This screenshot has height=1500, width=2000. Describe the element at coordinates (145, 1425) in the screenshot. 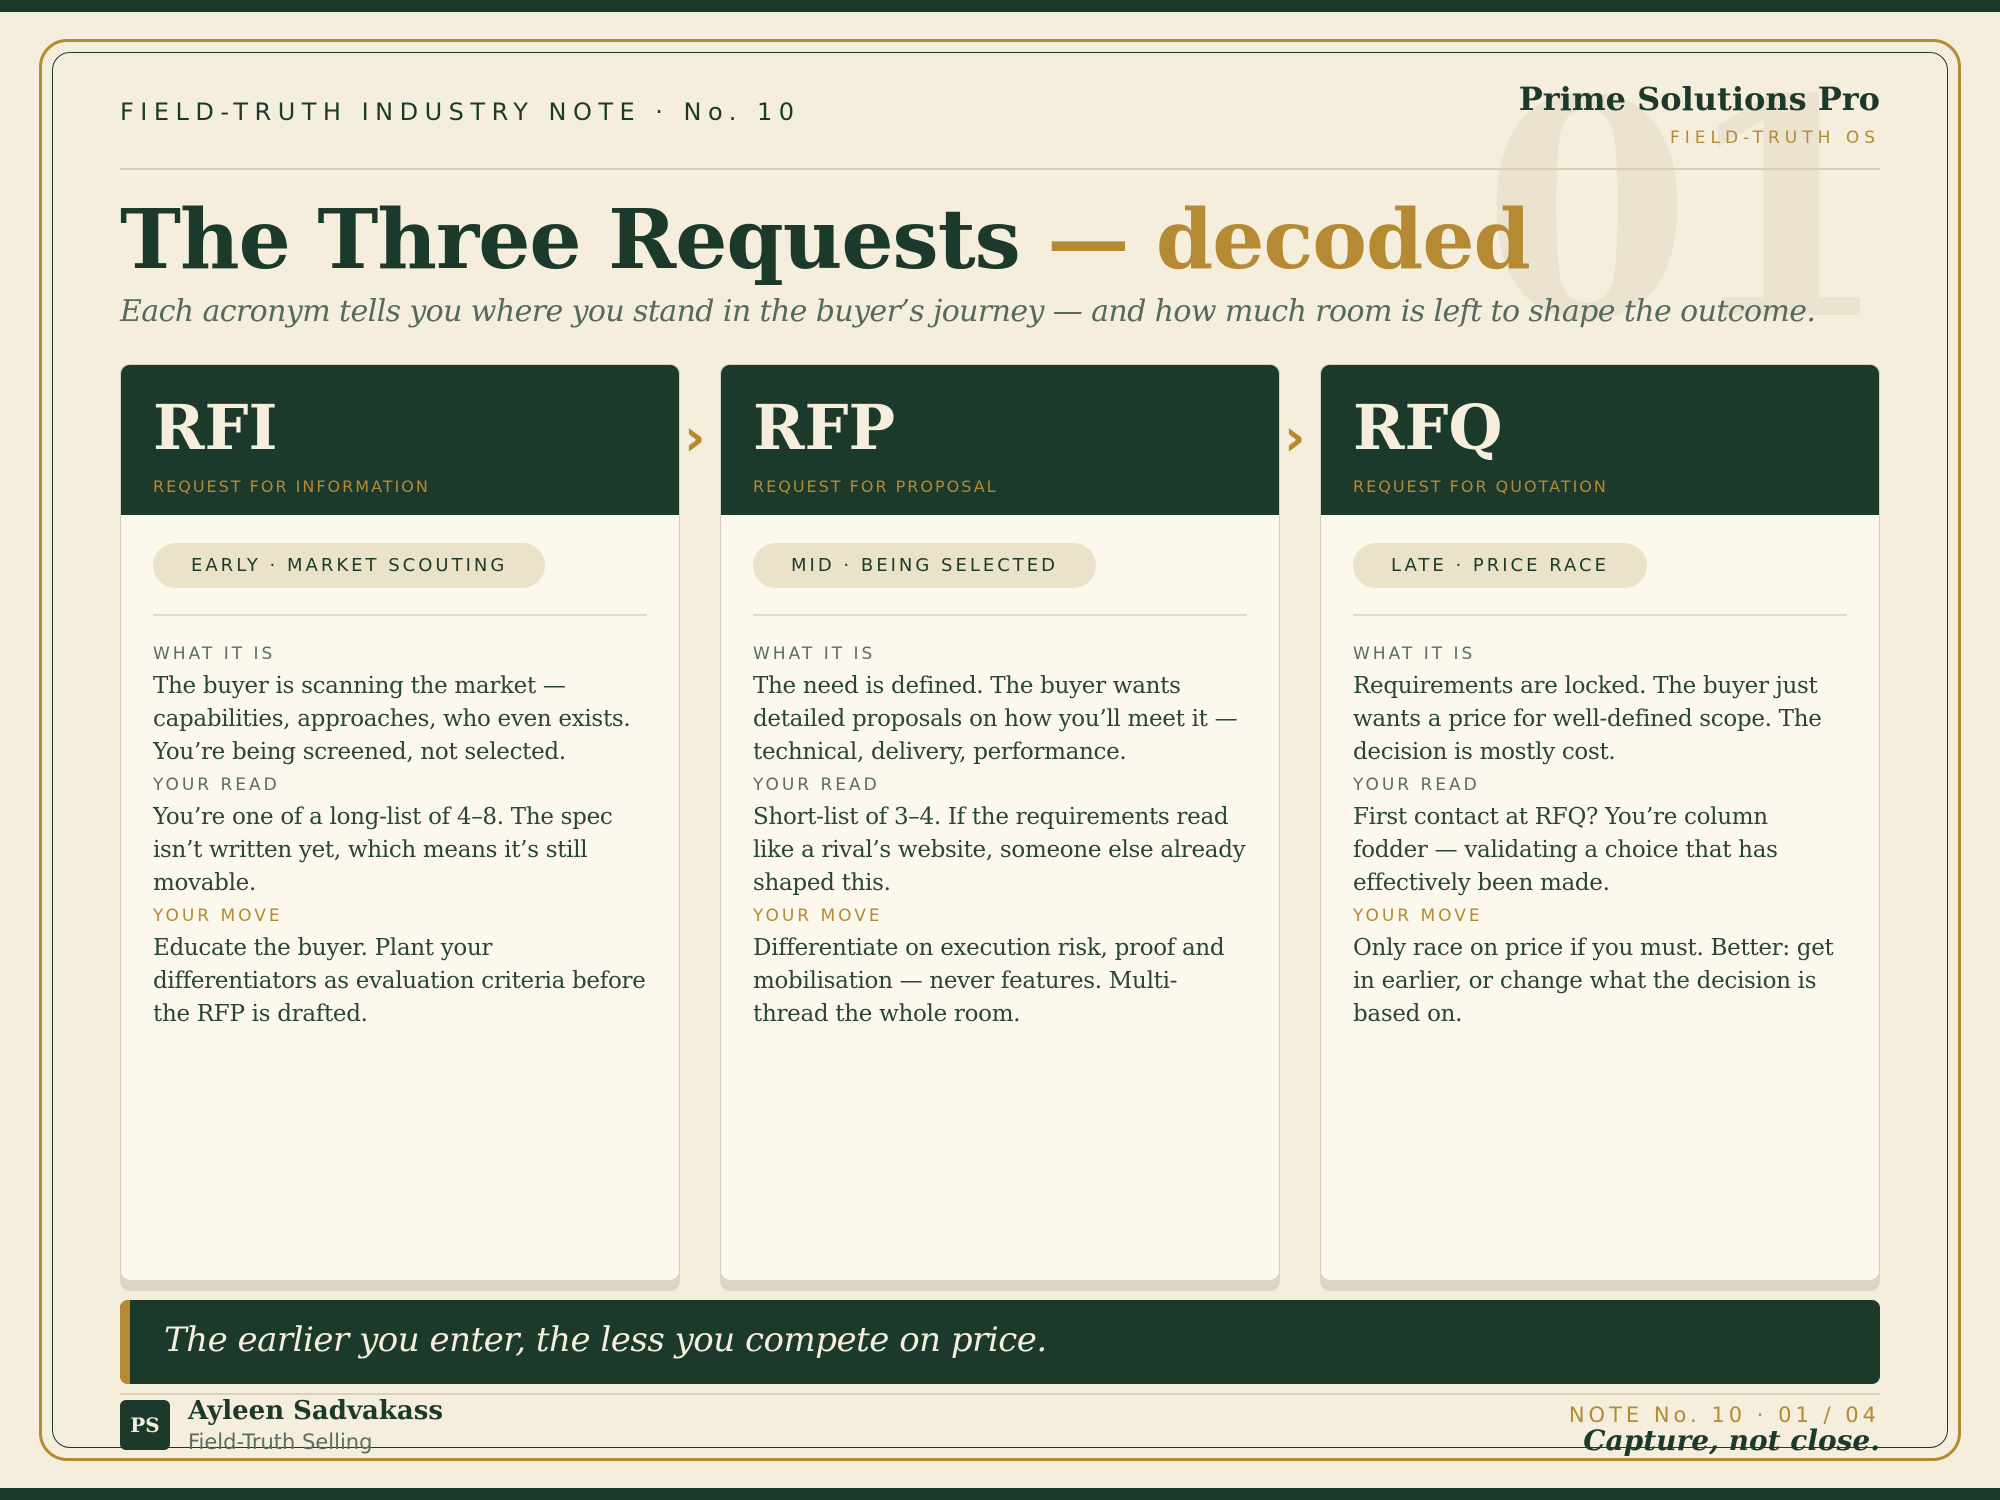

I see `avatar: PS` at that location.